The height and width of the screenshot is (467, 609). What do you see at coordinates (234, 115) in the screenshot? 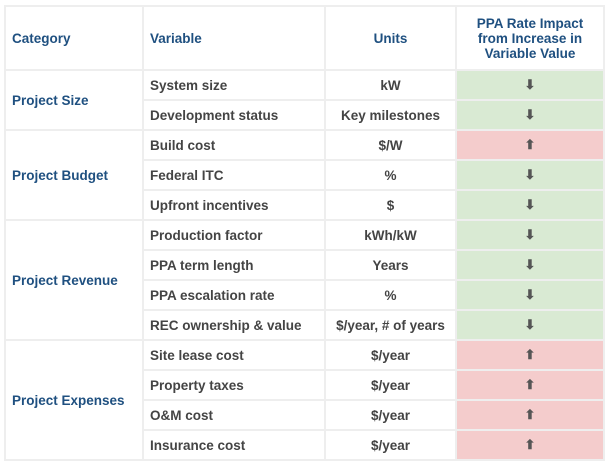
I see `variable-cell: Development status` at bounding box center [234, 115].